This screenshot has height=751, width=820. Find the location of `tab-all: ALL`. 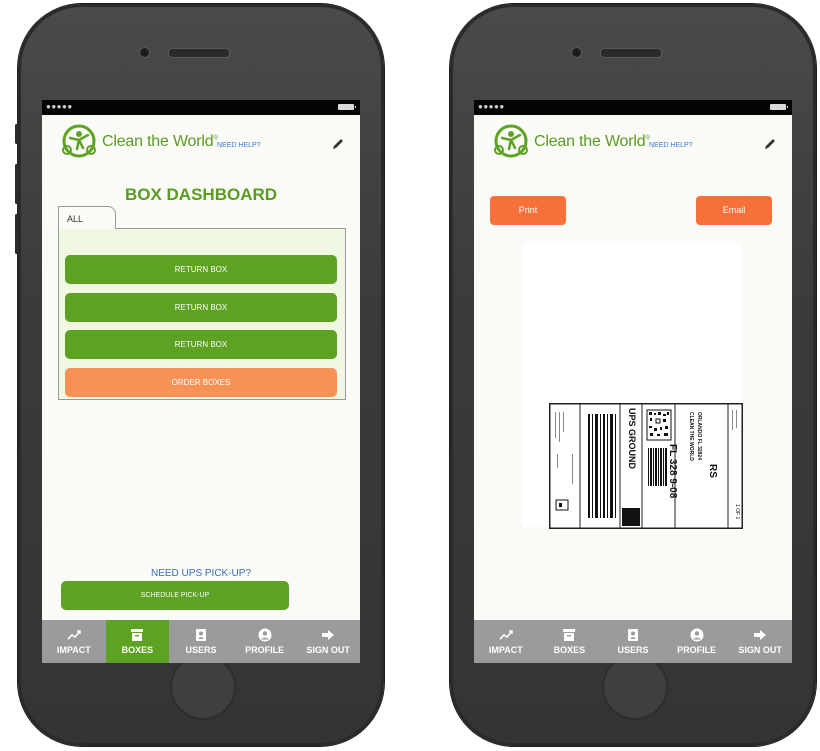

tab-all: ALL is located at coordinates (87, 217).